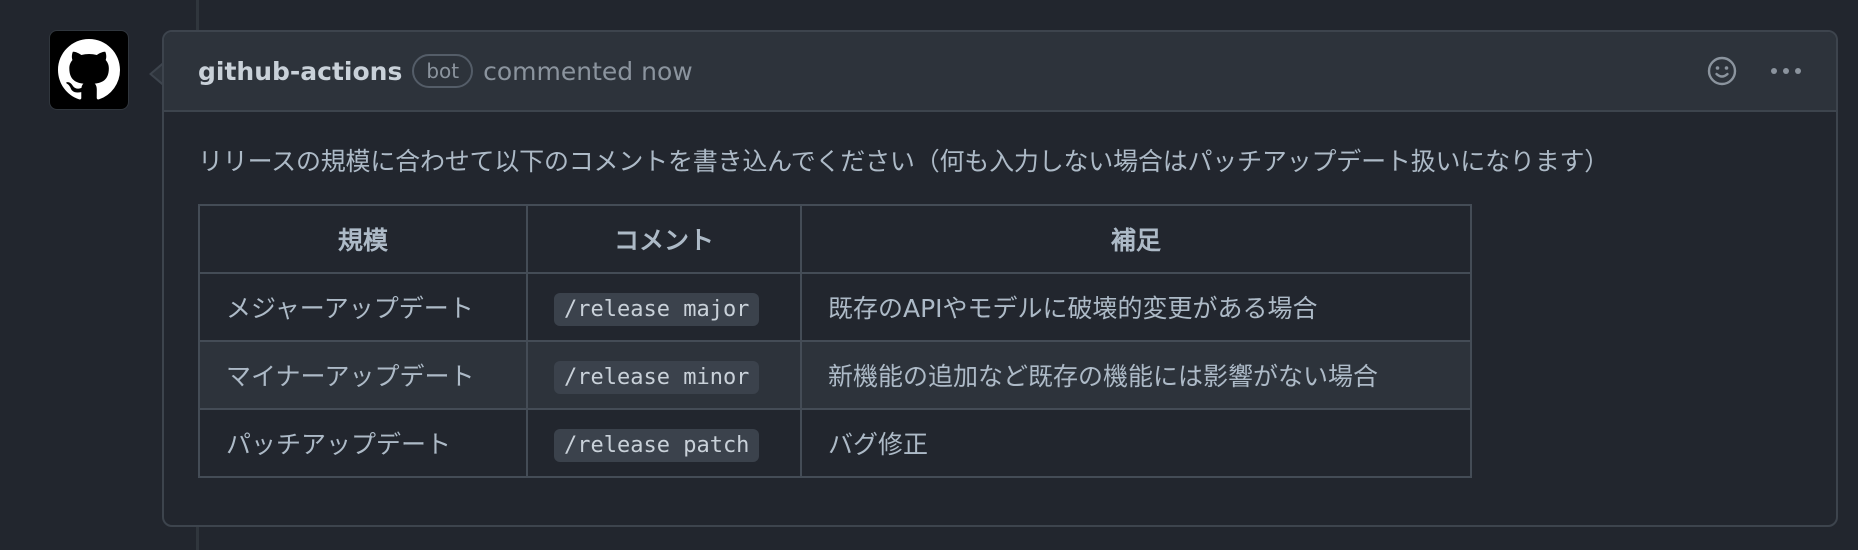  I want to click on table-header-note: 補足, so click(1136, 239).